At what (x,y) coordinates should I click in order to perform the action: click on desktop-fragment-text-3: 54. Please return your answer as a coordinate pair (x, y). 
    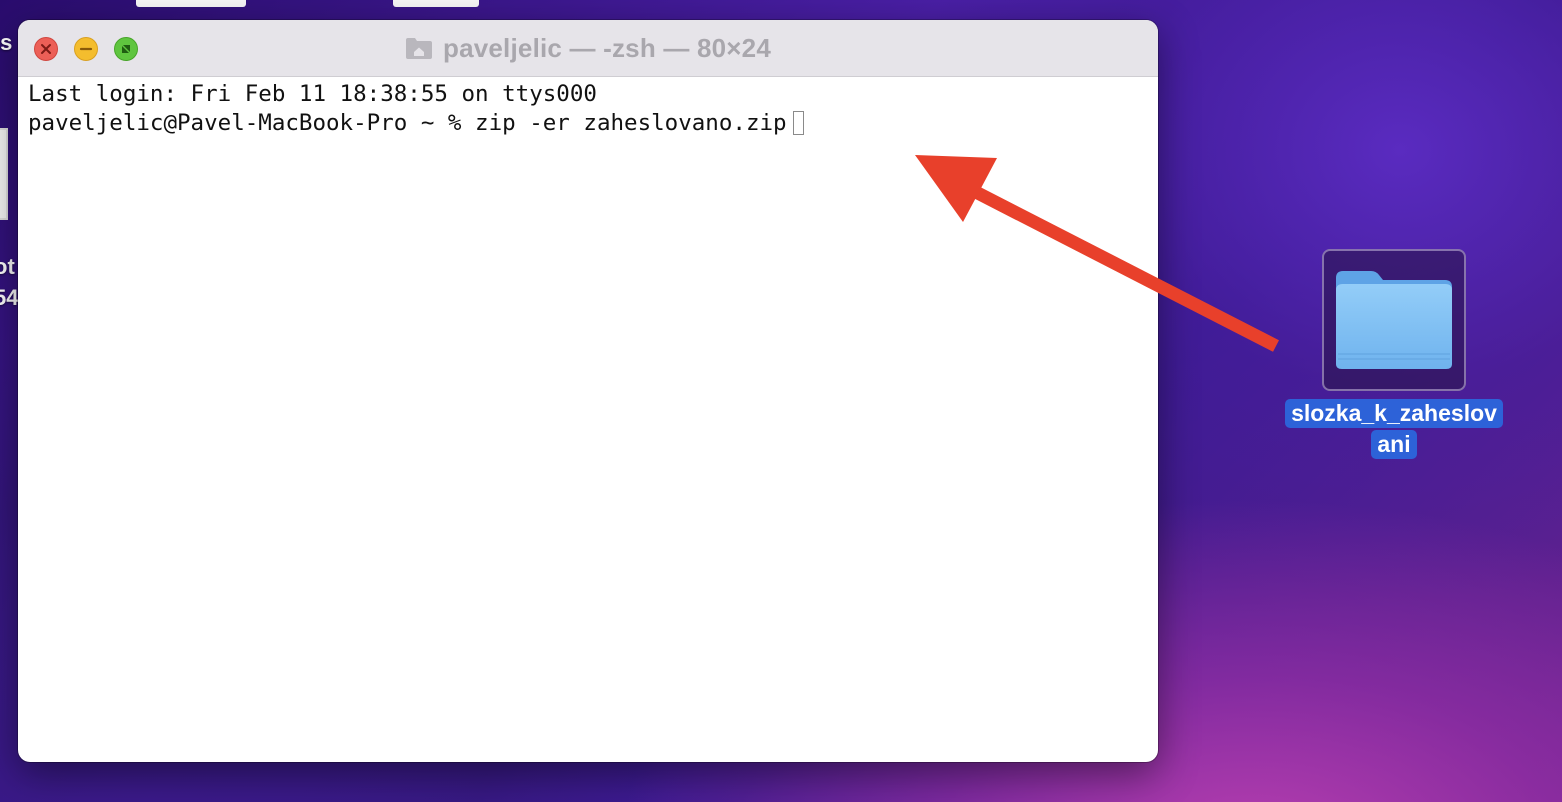
    Looking at the image, I should click on (9, 297).